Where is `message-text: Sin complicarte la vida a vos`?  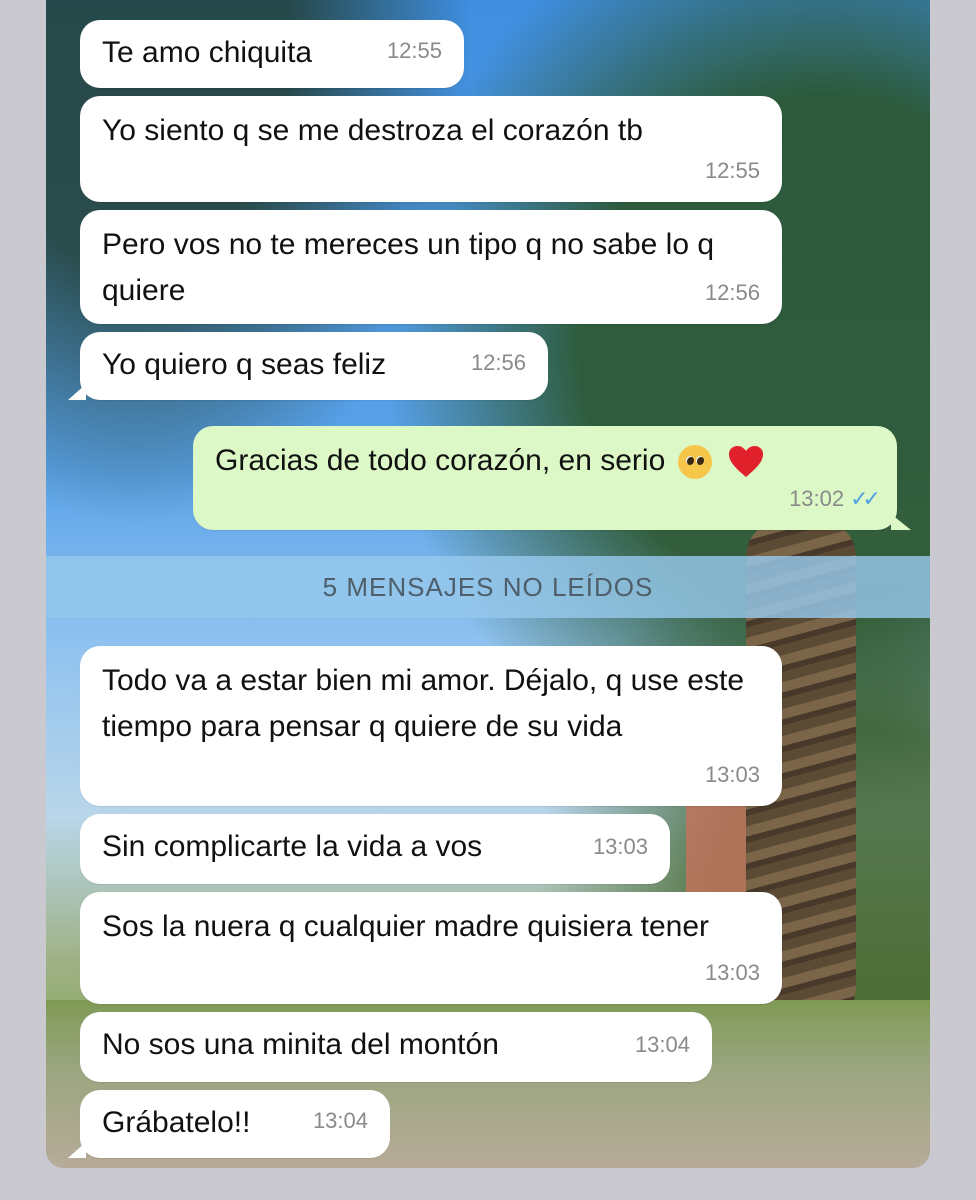
message-text: Sin complicarte la vida a vos is located at coordinates (292, 846).